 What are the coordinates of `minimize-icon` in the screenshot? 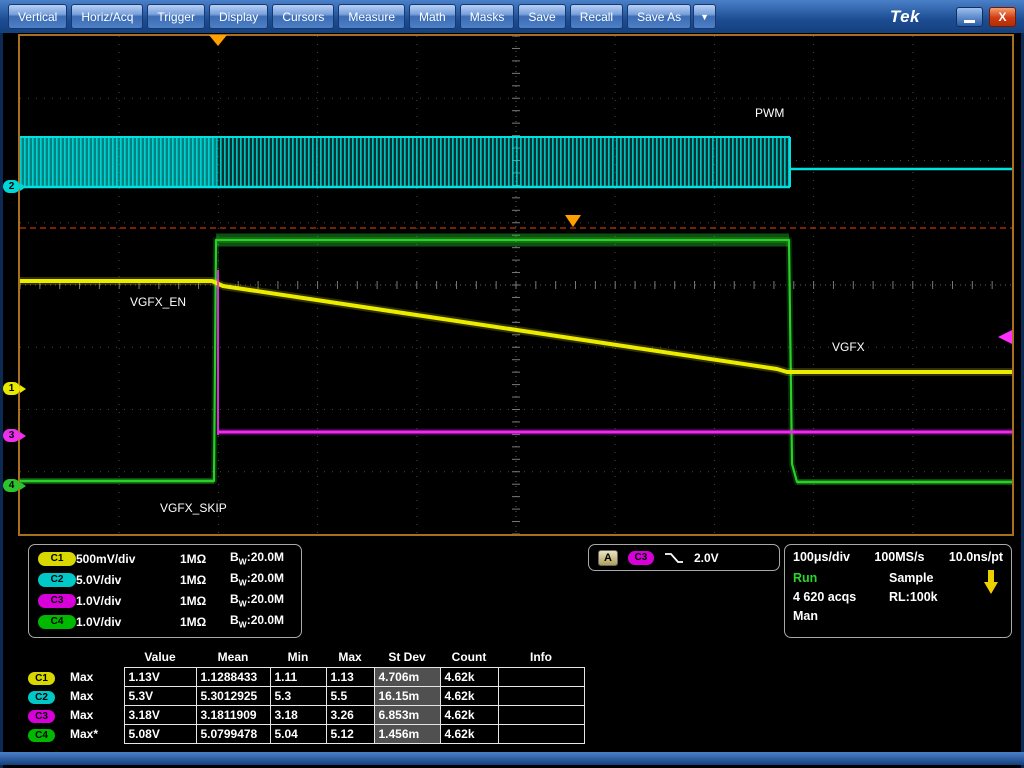 It's located at (969, 21).